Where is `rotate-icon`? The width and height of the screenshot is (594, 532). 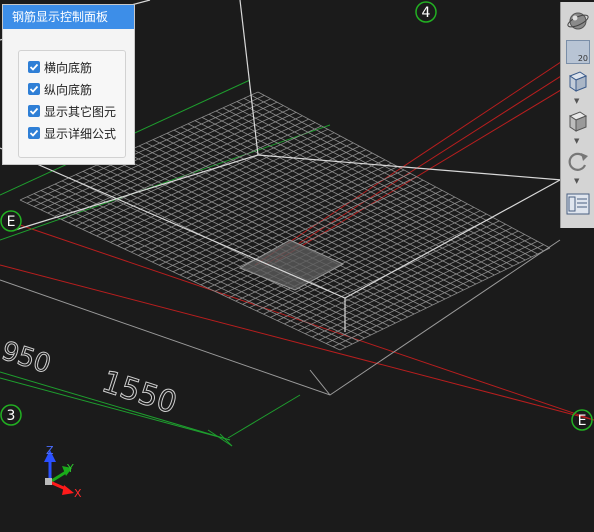 rotate-icon is located at coordinates (578, 161).